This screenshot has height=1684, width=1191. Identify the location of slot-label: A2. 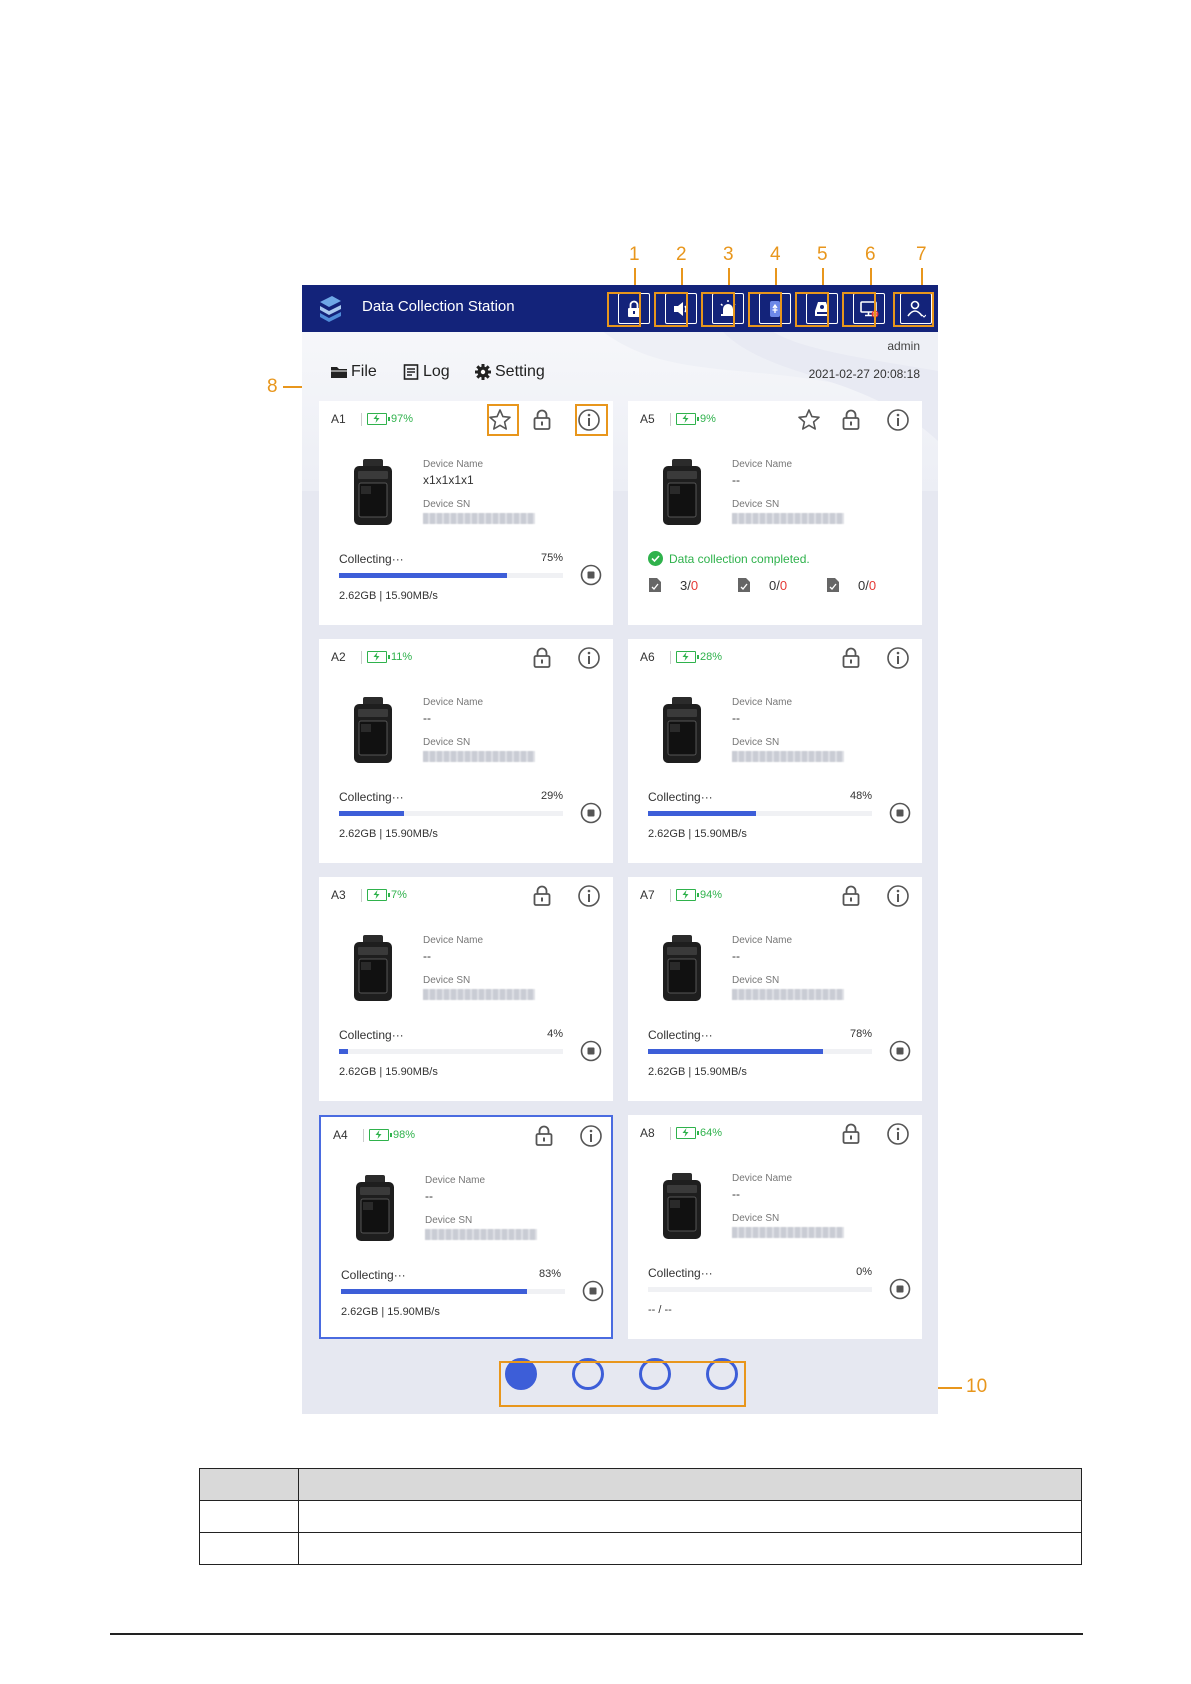
(338, 657).